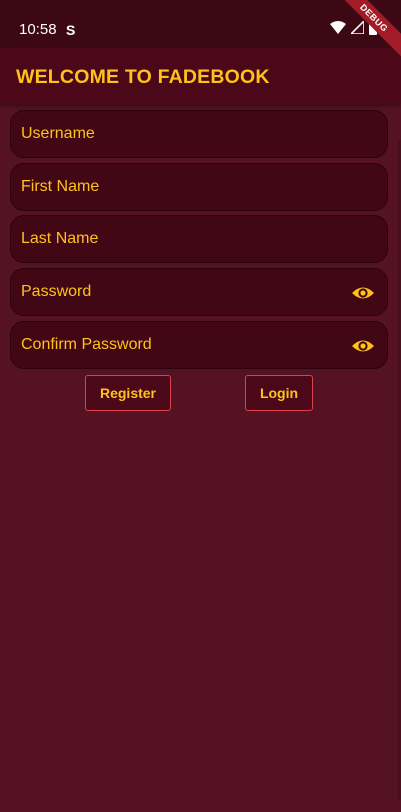 This screenshot has width=401, height=812. I want to click on status-bar: 10:58 S, so click(200, 24).